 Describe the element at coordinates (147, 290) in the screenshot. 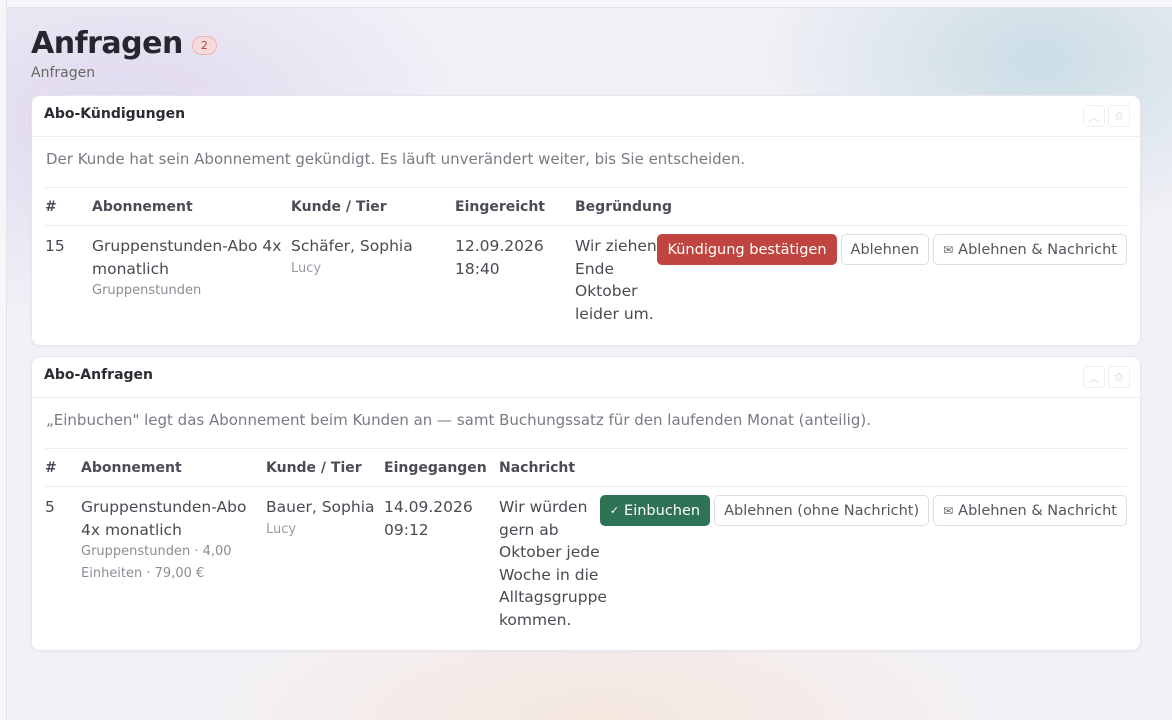

I see `subscription-category: Gruppenstunden` at that location.